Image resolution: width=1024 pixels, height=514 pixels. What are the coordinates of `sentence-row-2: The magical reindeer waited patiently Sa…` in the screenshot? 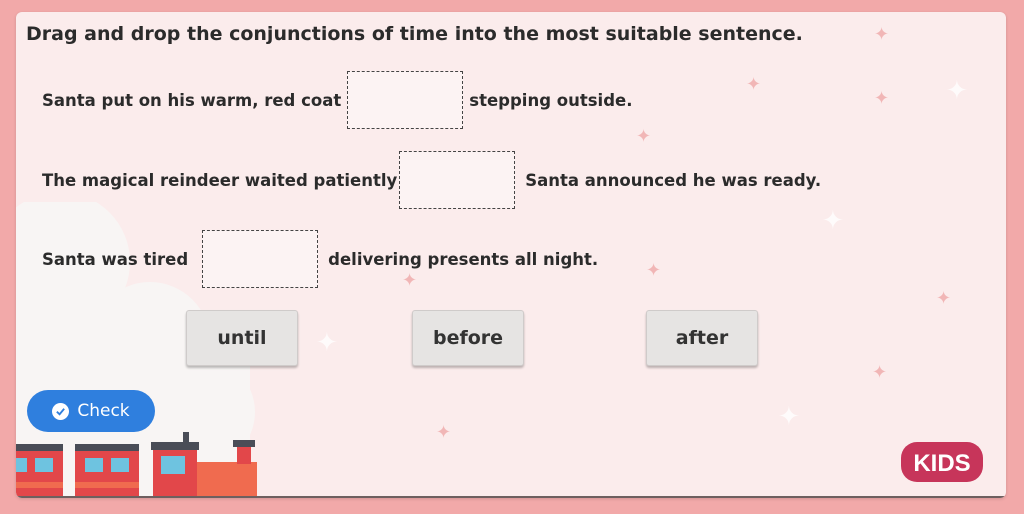 It's located at (431, 180).